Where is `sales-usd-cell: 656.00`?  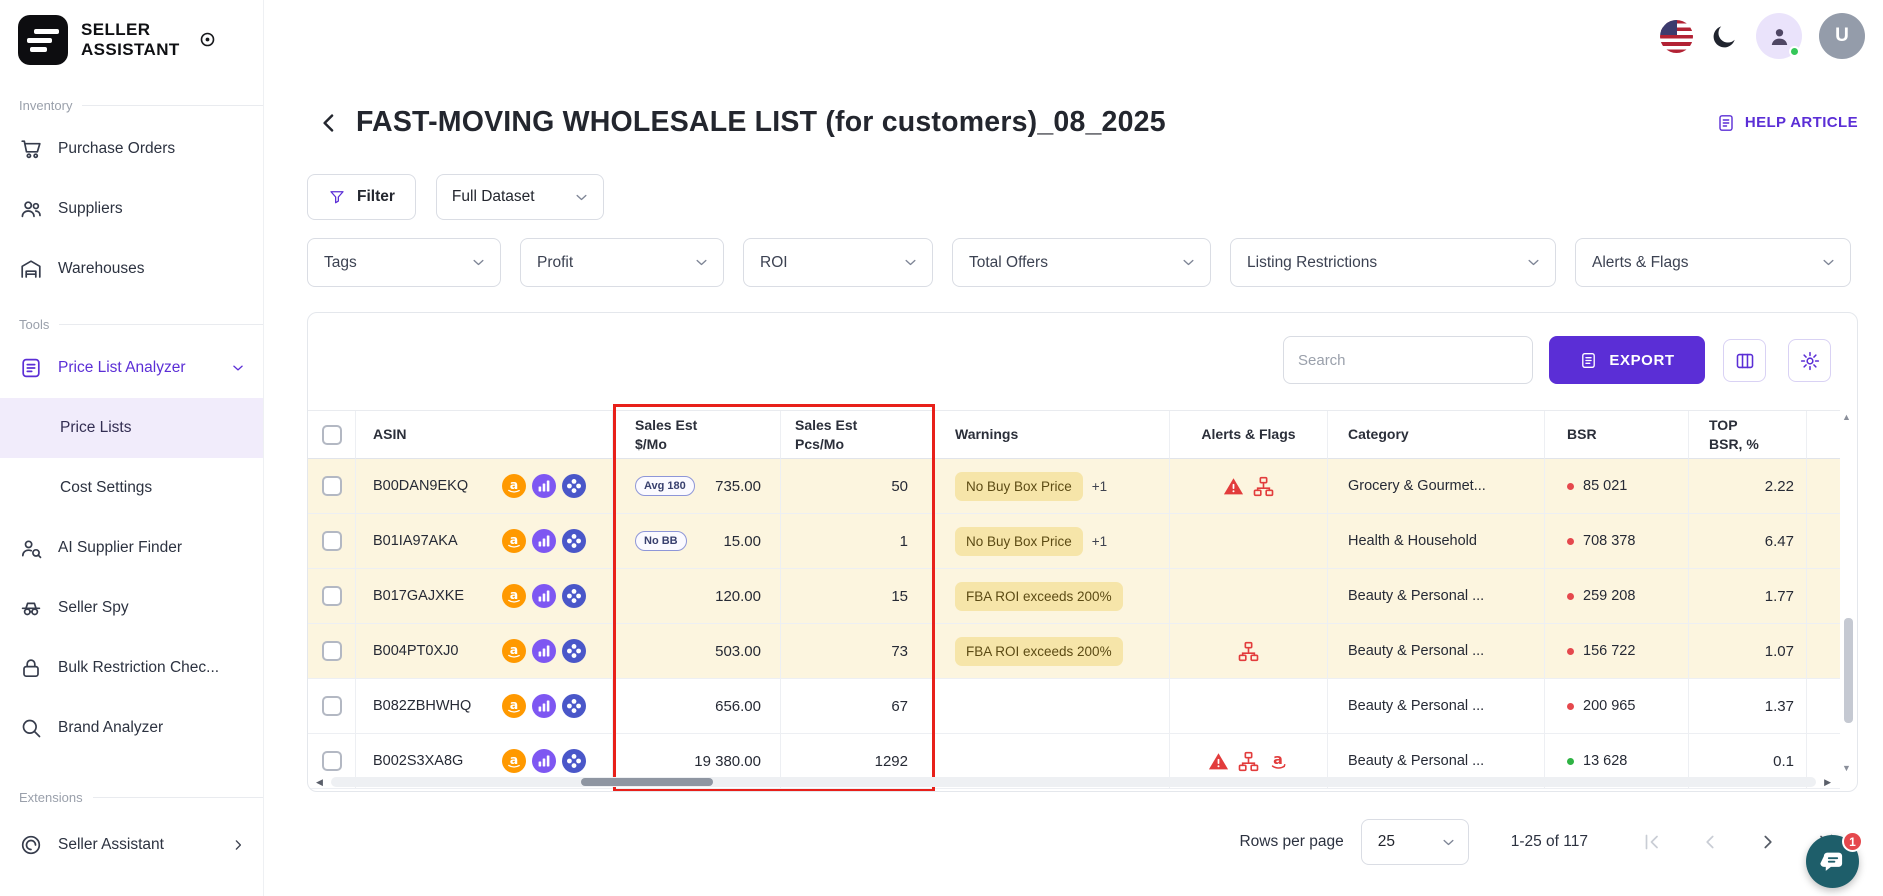
sales-usd-cell: 656.00 is located at coordinates (697, 706).